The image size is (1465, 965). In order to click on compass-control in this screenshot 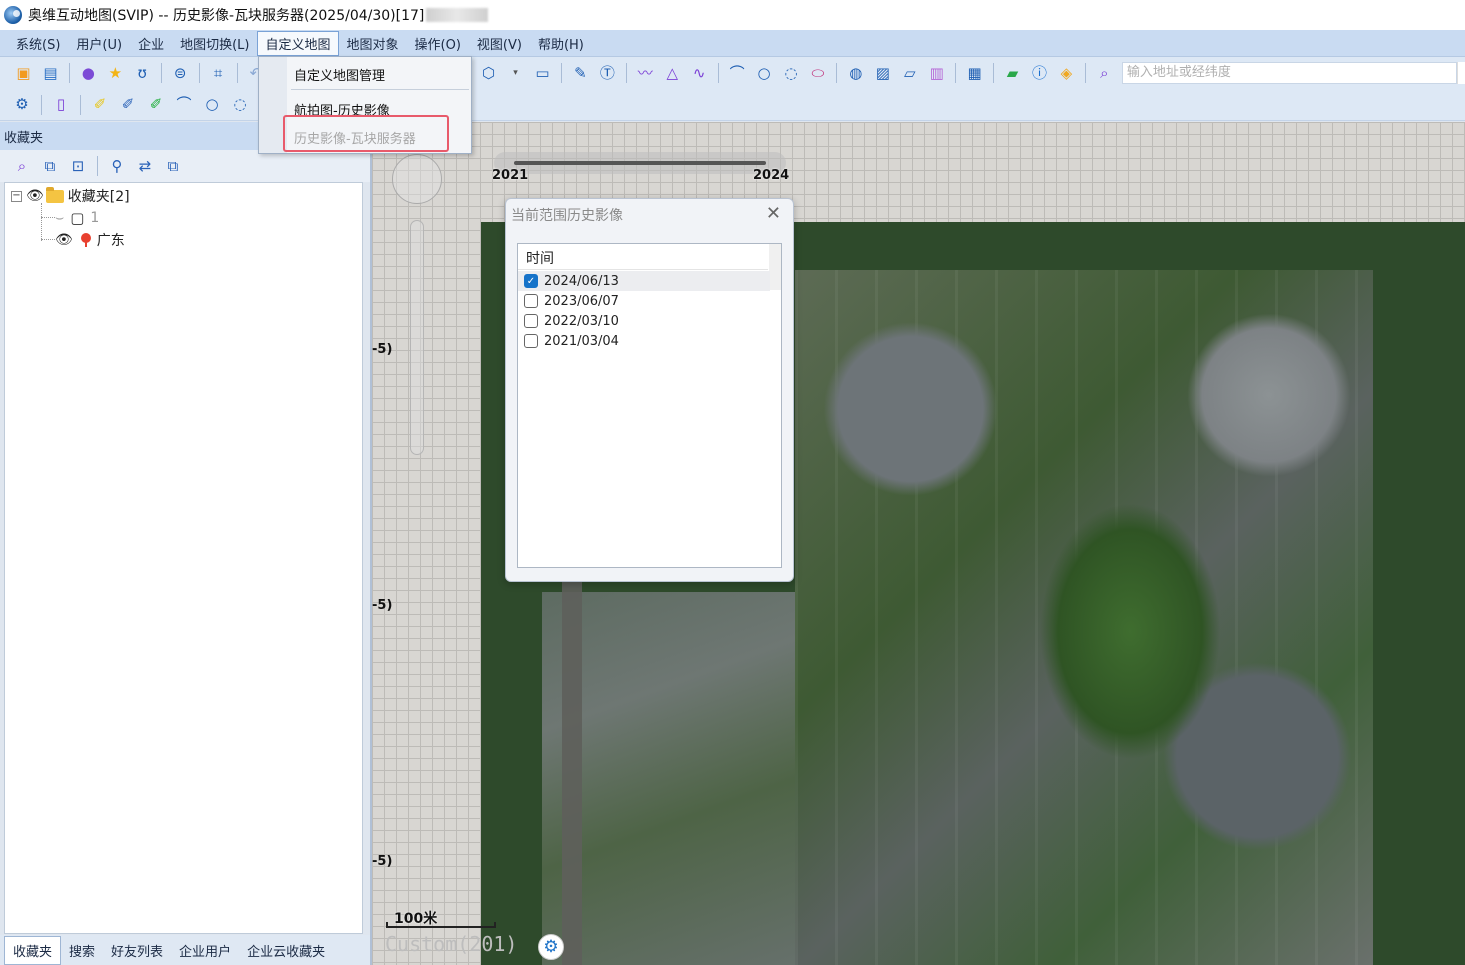, I will do `click(417, 179)`.